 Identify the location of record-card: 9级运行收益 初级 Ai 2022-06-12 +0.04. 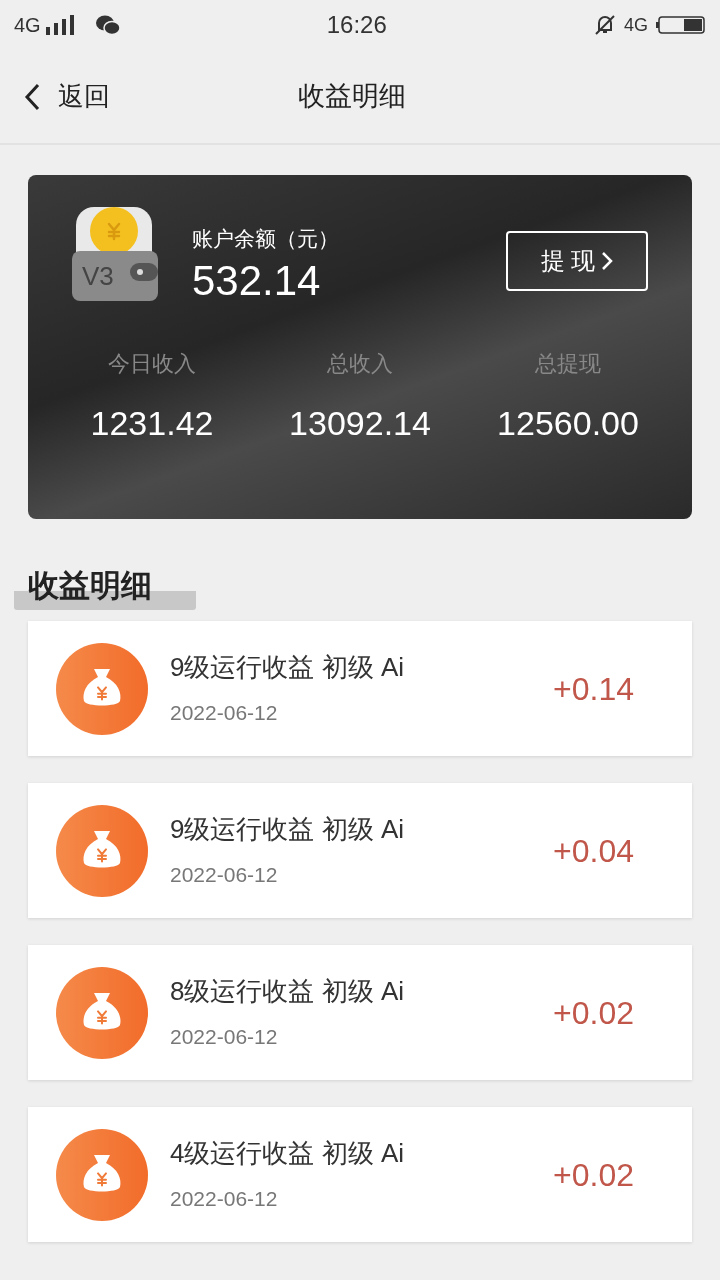
(360, 850).